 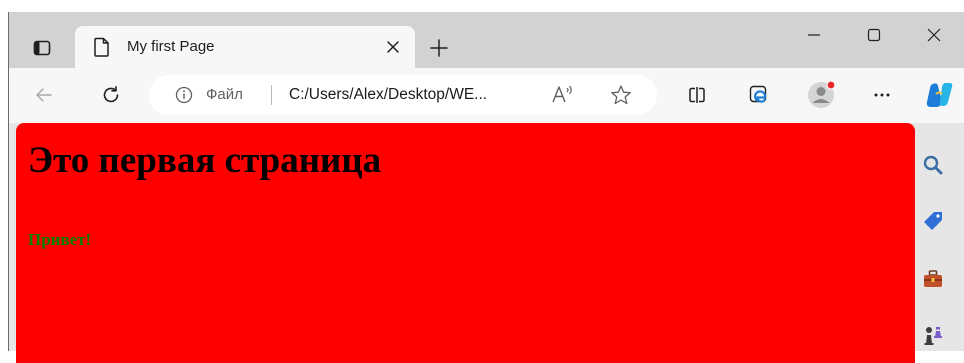 I want to click on read-aloud-button, so click(x=564, y=97).